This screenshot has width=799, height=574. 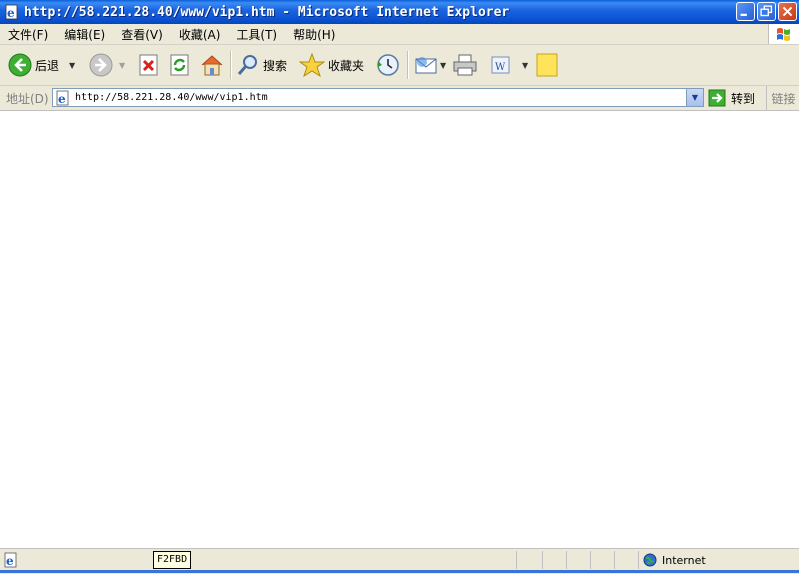 What do you see at coordinates (766, 11) in the screenshot?
I see `restore-button` at bounding box center [766, 11].